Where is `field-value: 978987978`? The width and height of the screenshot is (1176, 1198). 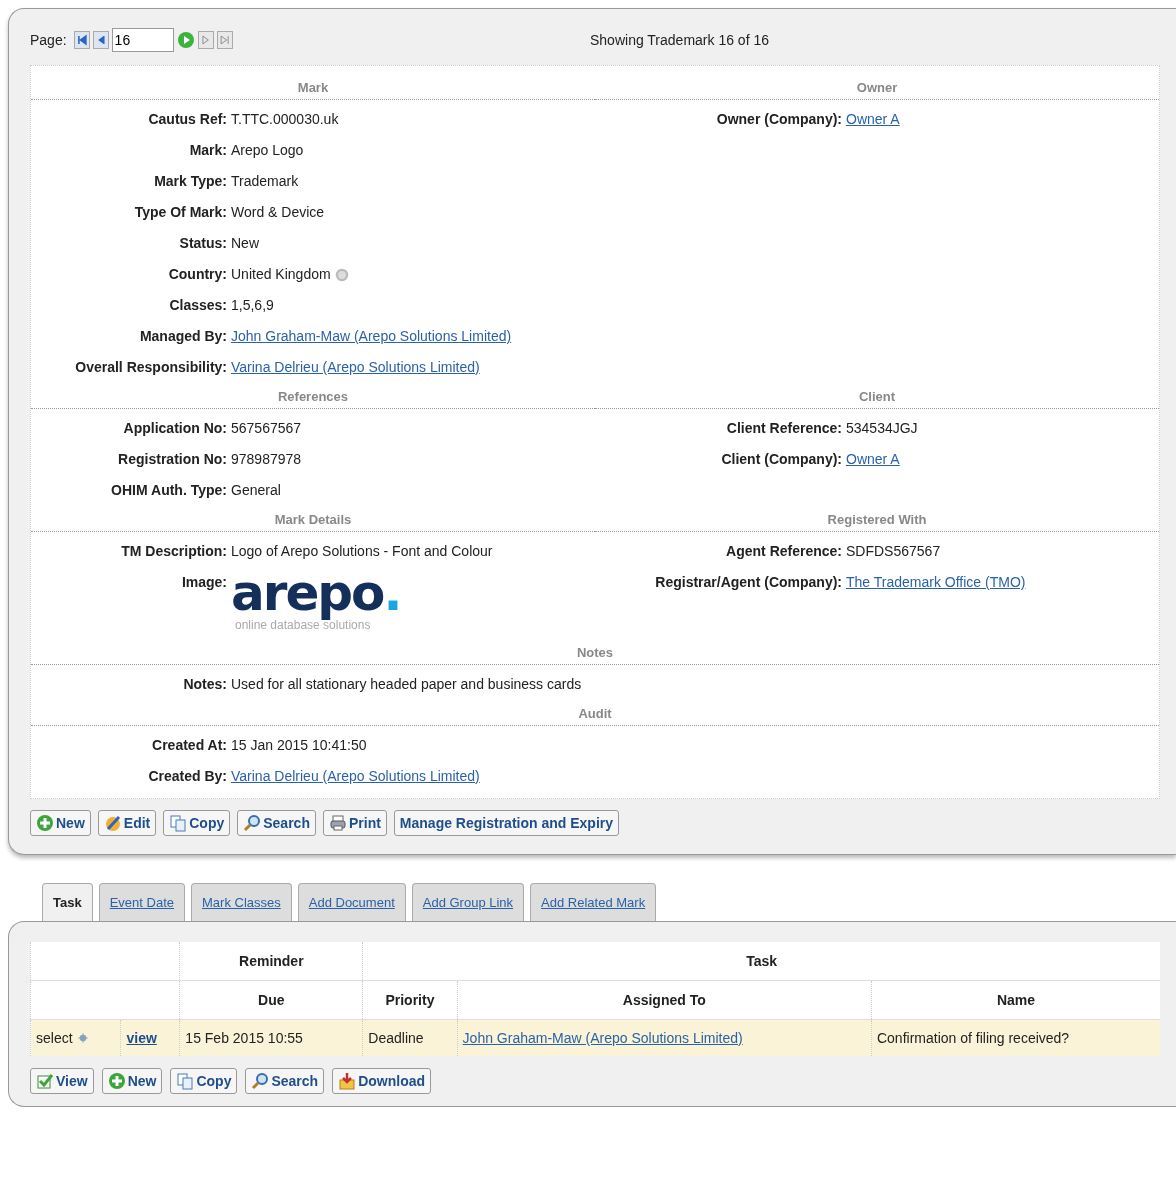
field-value: 978987978 is located at coordinates (266, 459).